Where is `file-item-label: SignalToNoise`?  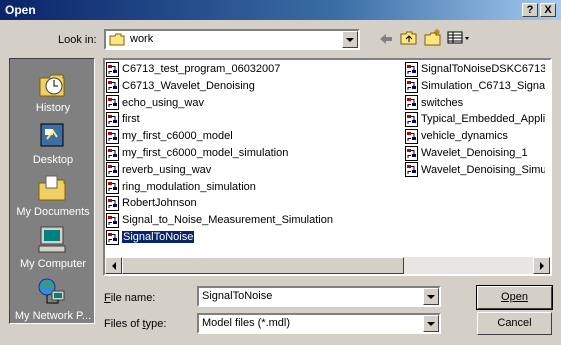
file-item-label: SignalToNoise is located at coordinates (157, 237).